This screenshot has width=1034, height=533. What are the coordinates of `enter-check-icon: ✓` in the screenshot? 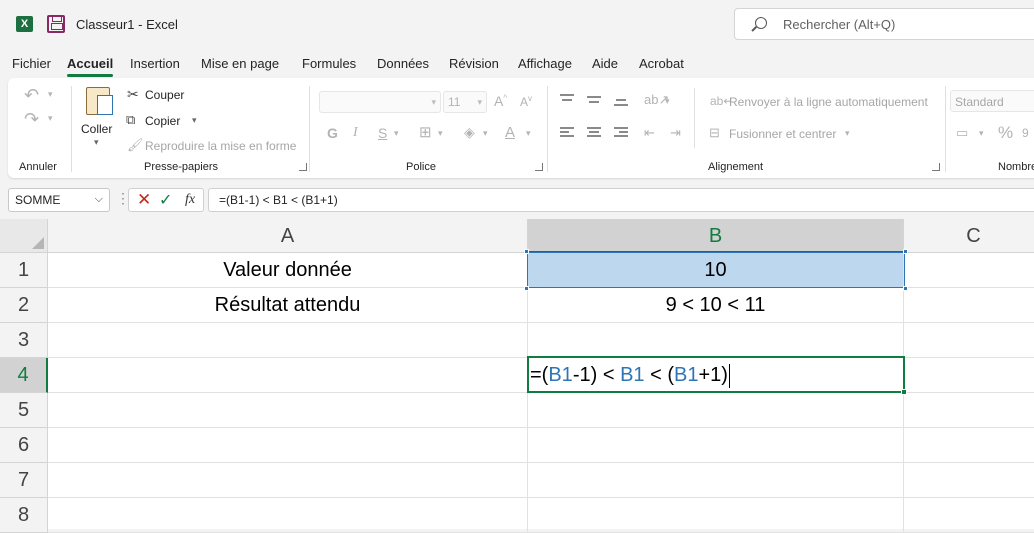 It's located at (165, 200).